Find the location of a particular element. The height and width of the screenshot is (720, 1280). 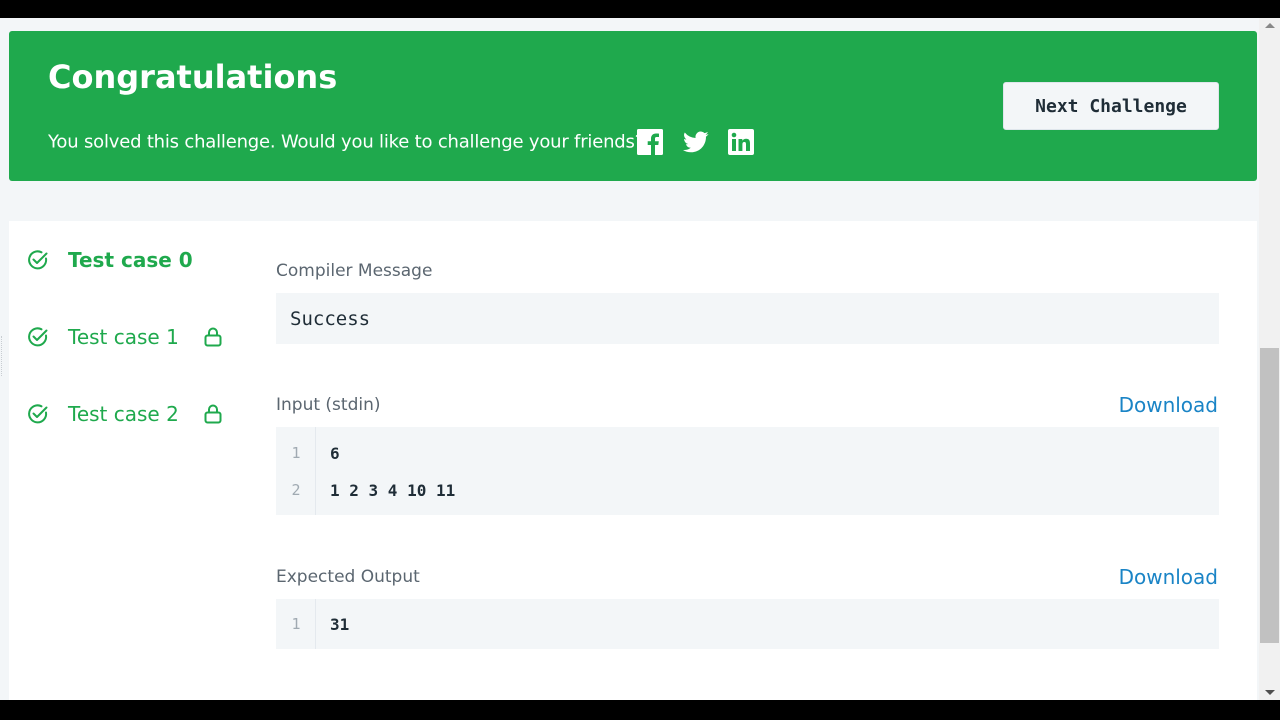

compiler-message-box: Success is located at coordinates (747, 318).